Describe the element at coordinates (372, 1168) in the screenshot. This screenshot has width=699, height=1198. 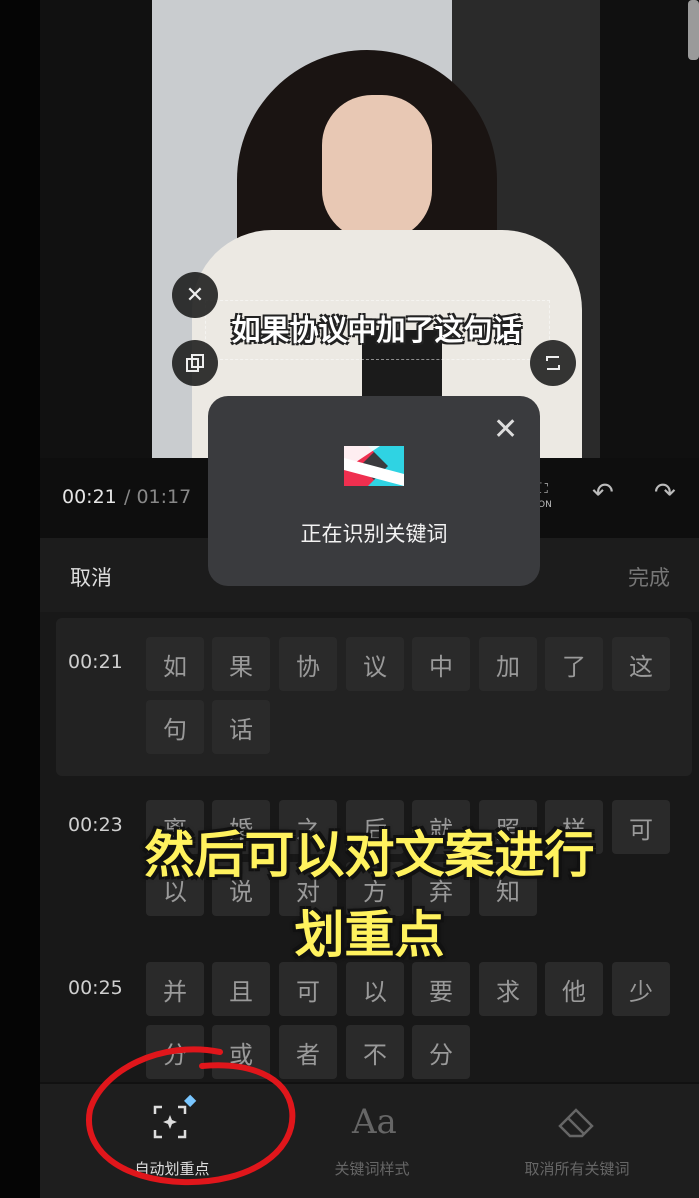
I see `tool-label-keyword-style: 关键词样式` at that location.